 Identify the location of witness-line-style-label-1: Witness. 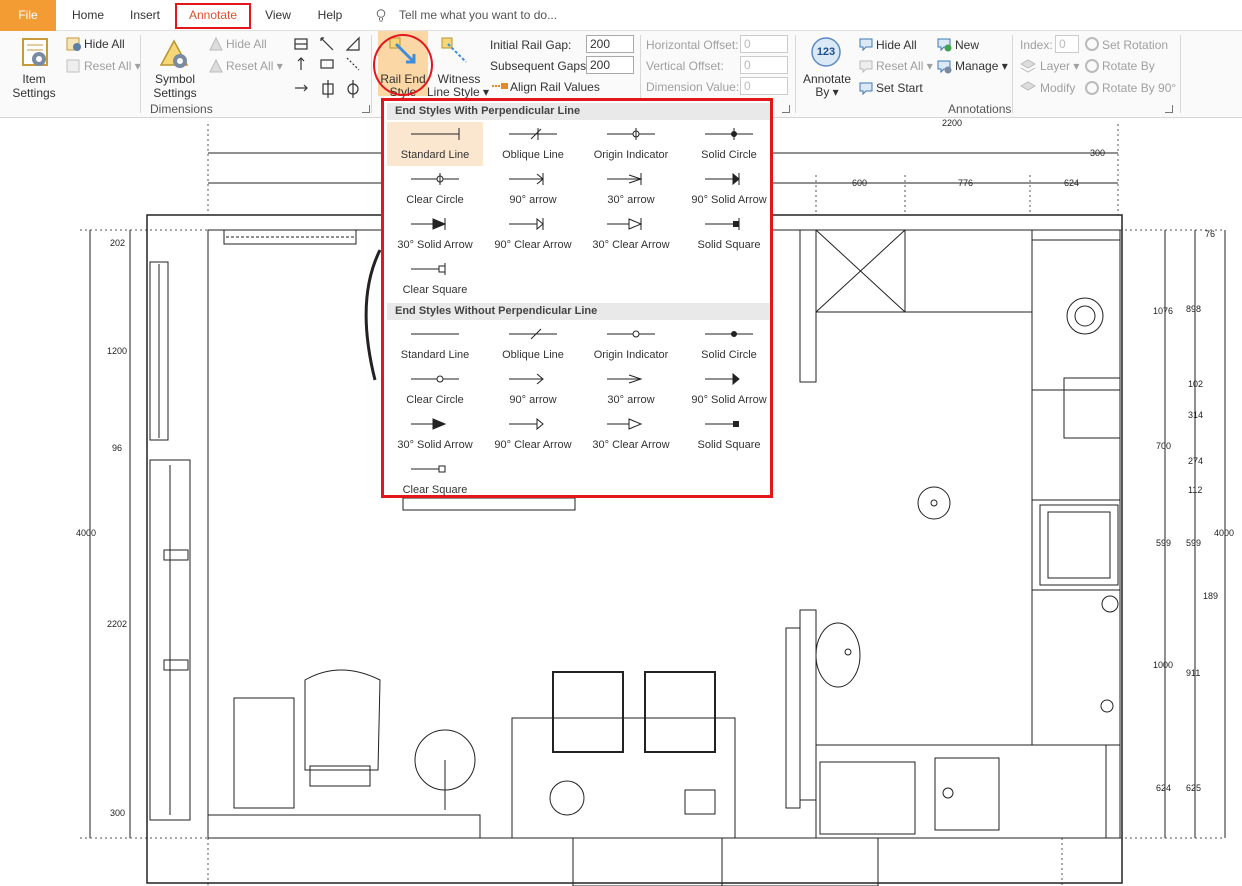
(459, 79).